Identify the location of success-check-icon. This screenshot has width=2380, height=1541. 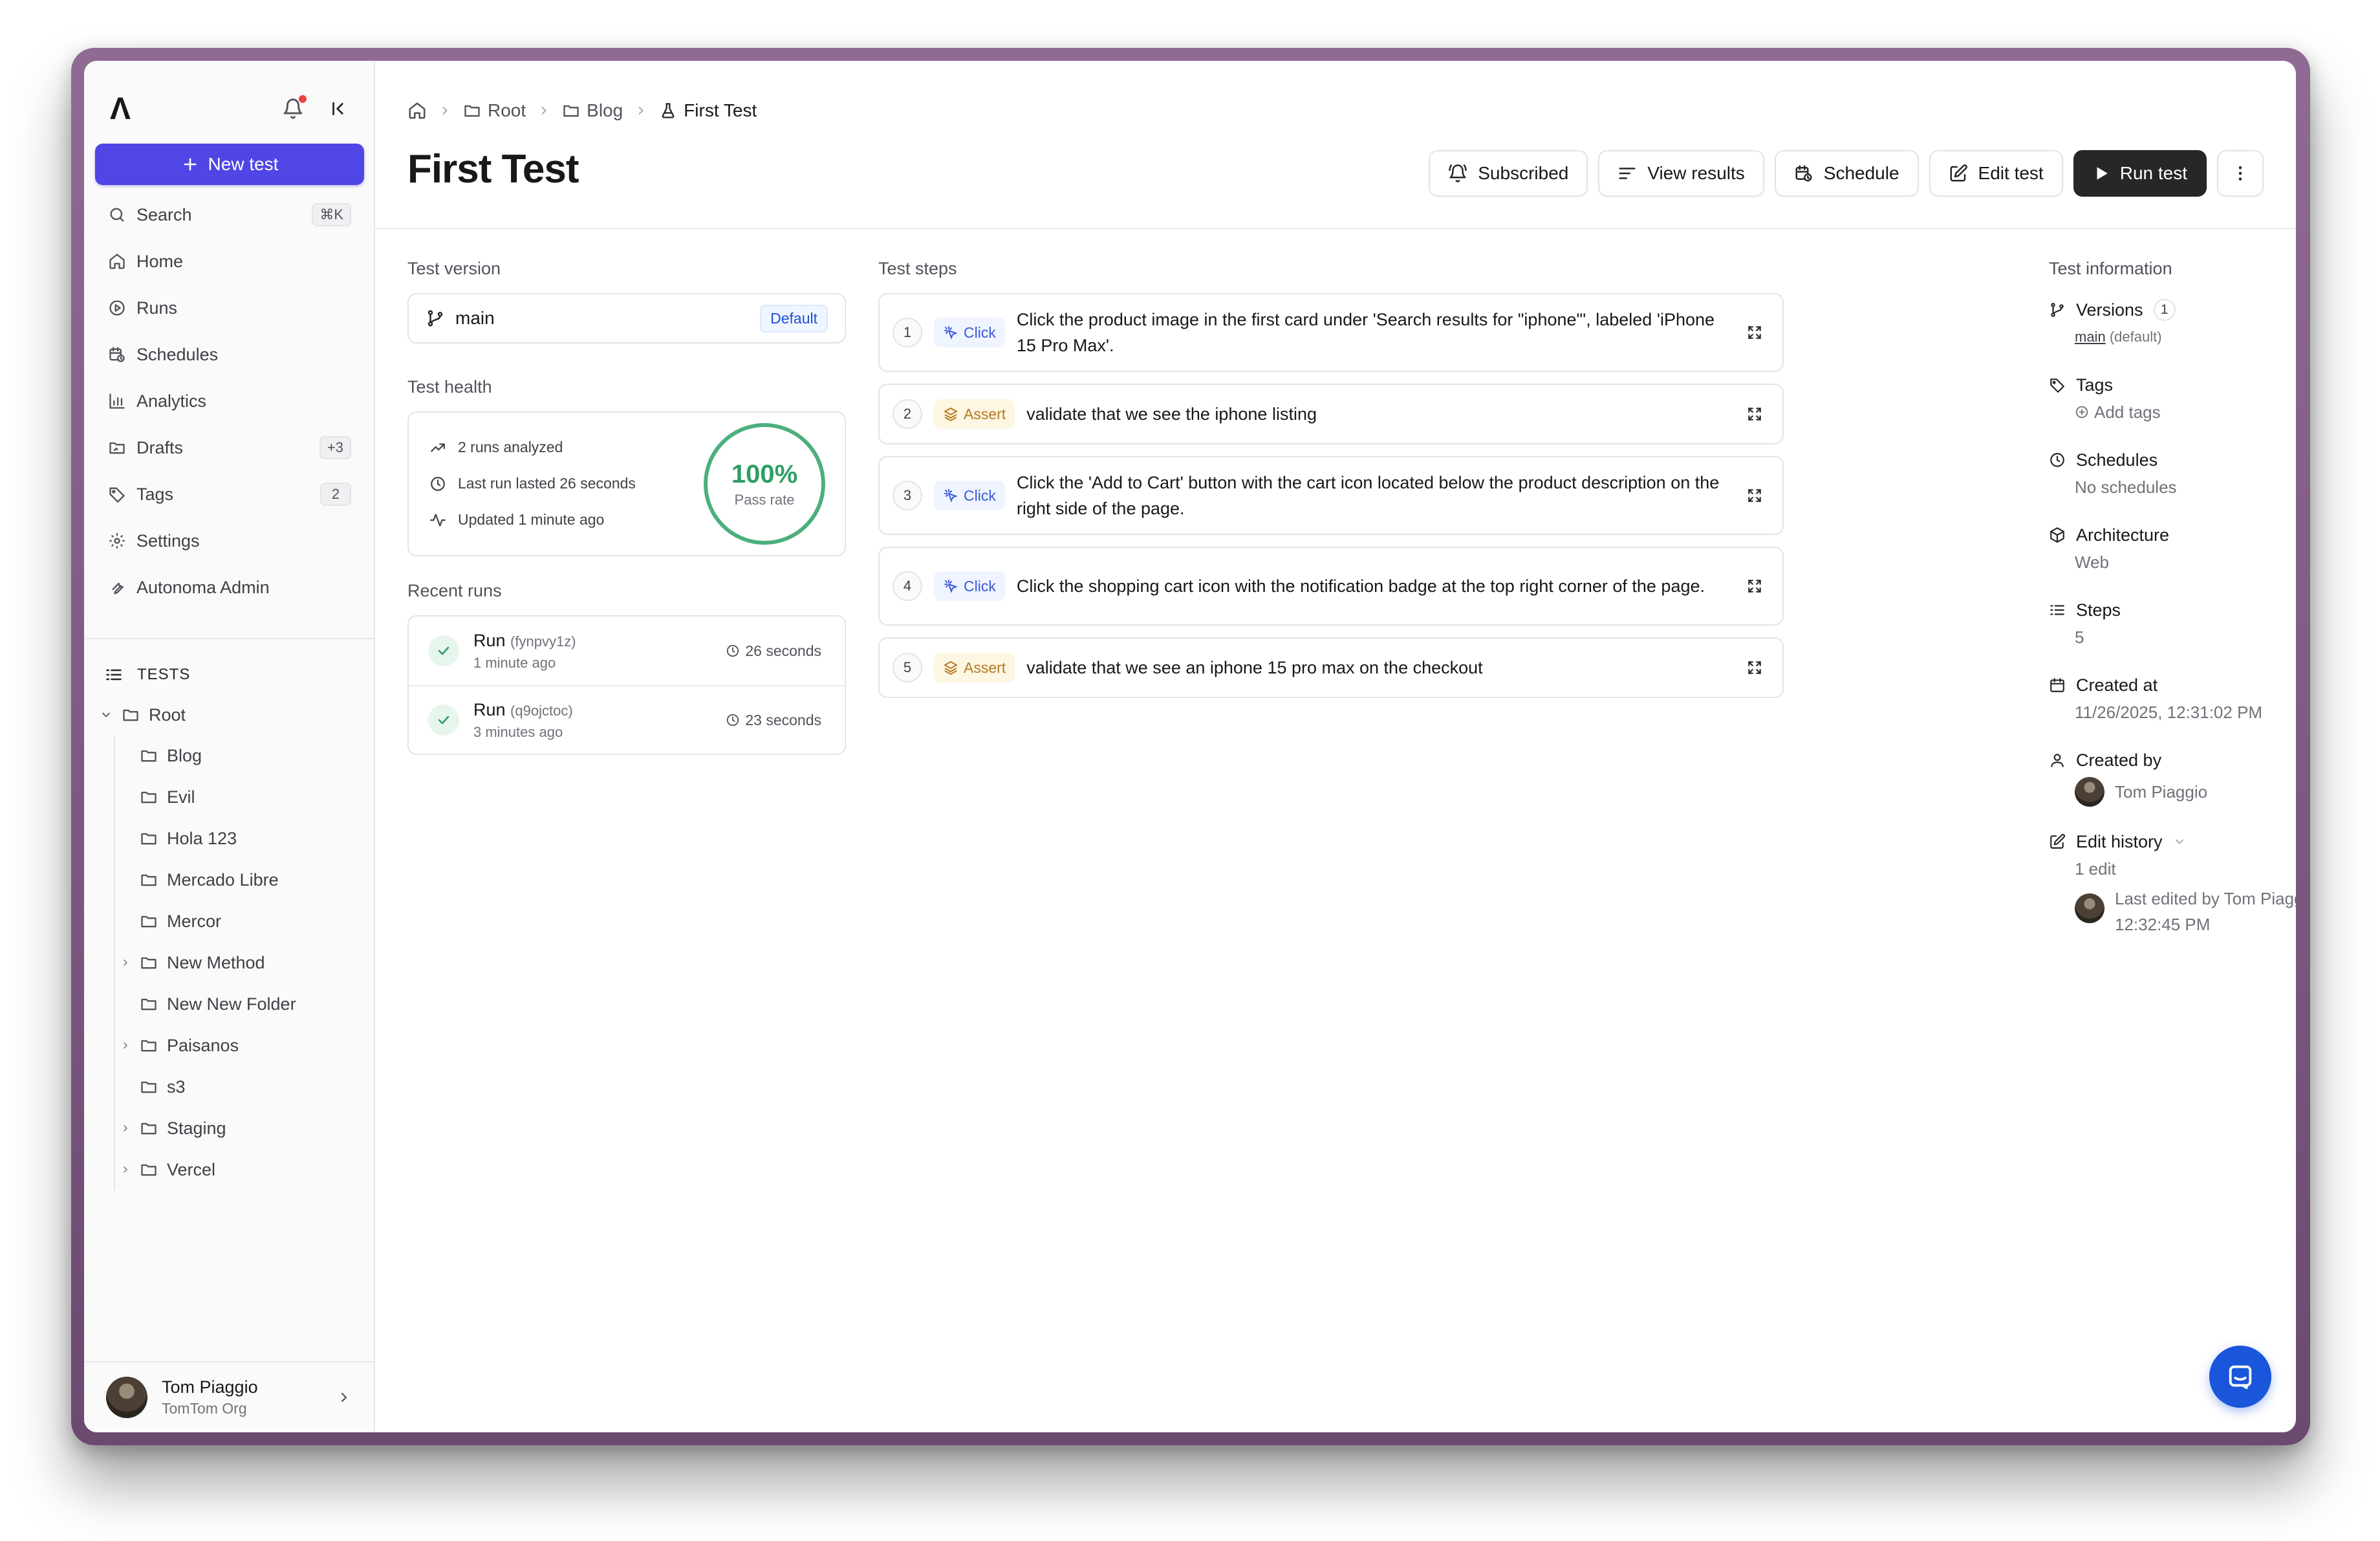
(443, 650).